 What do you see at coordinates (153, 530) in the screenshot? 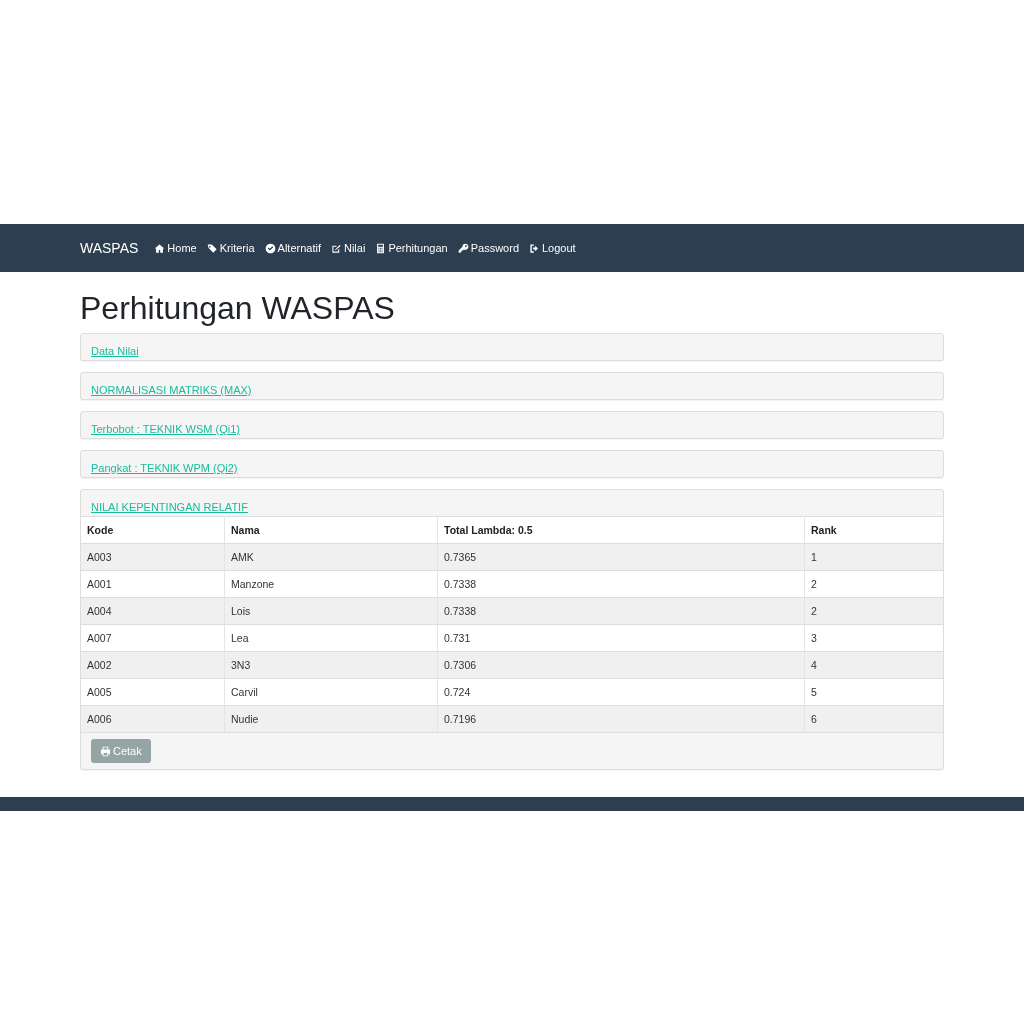
I see `column-header: Kode` at bounding box center [153, 530].